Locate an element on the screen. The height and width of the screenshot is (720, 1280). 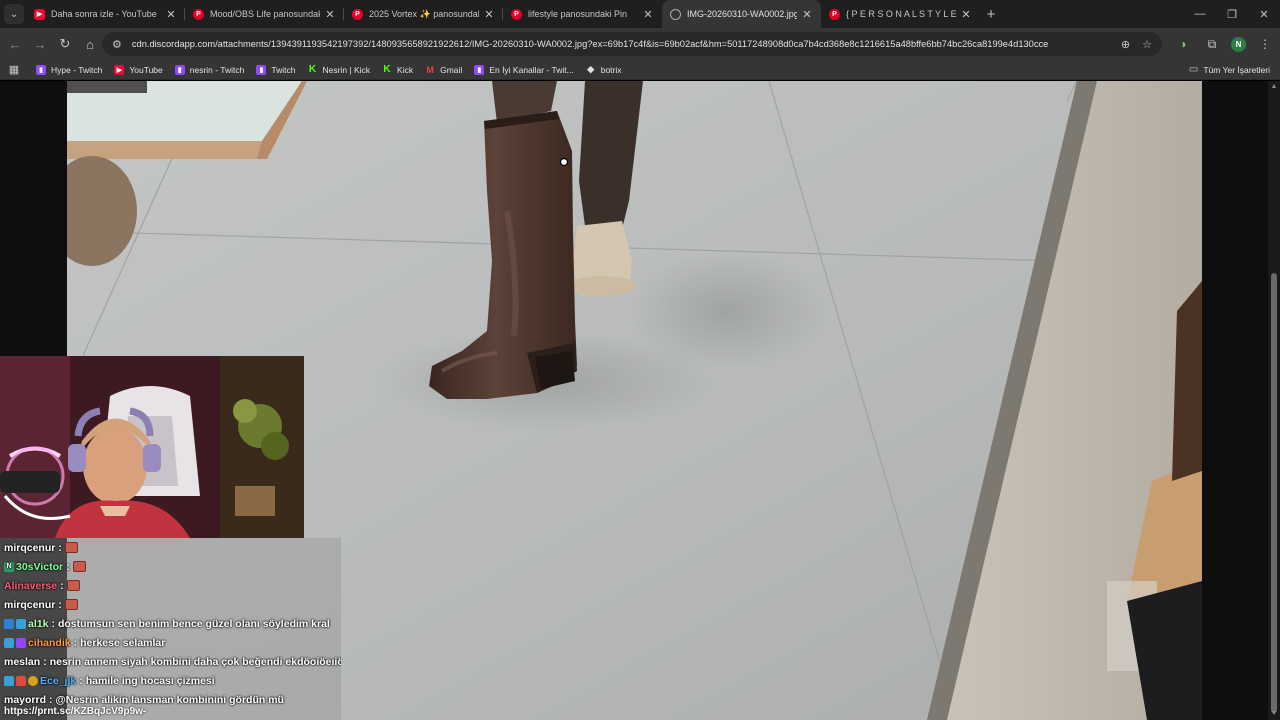
botrix-icon: ◆ is located at coordinates (591, 69).